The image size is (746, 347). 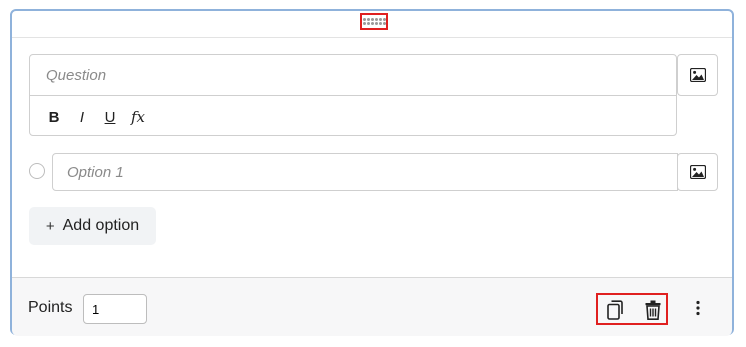 I want to click on add-option-label: Add option, so click(x=101, y=225).